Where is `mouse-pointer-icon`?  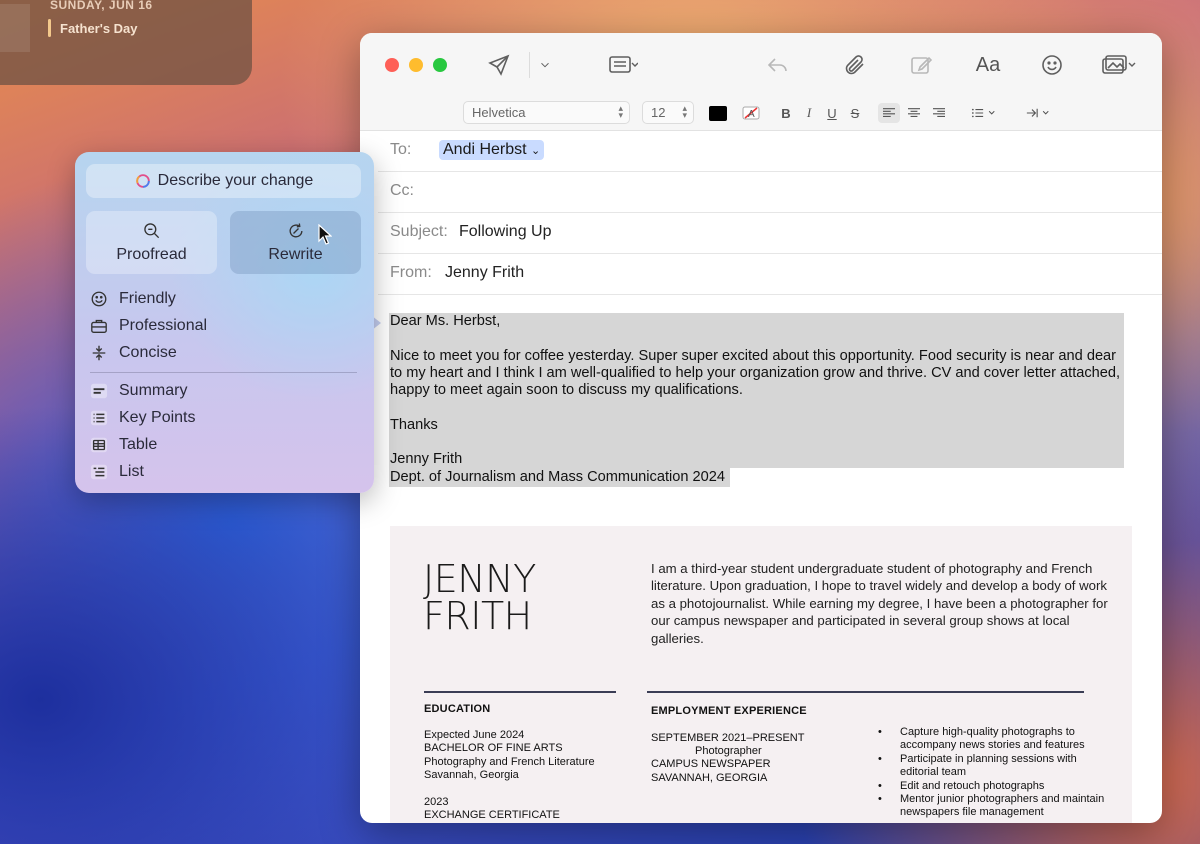
mouse-pointer-icon is located at coordinates (325, 234).